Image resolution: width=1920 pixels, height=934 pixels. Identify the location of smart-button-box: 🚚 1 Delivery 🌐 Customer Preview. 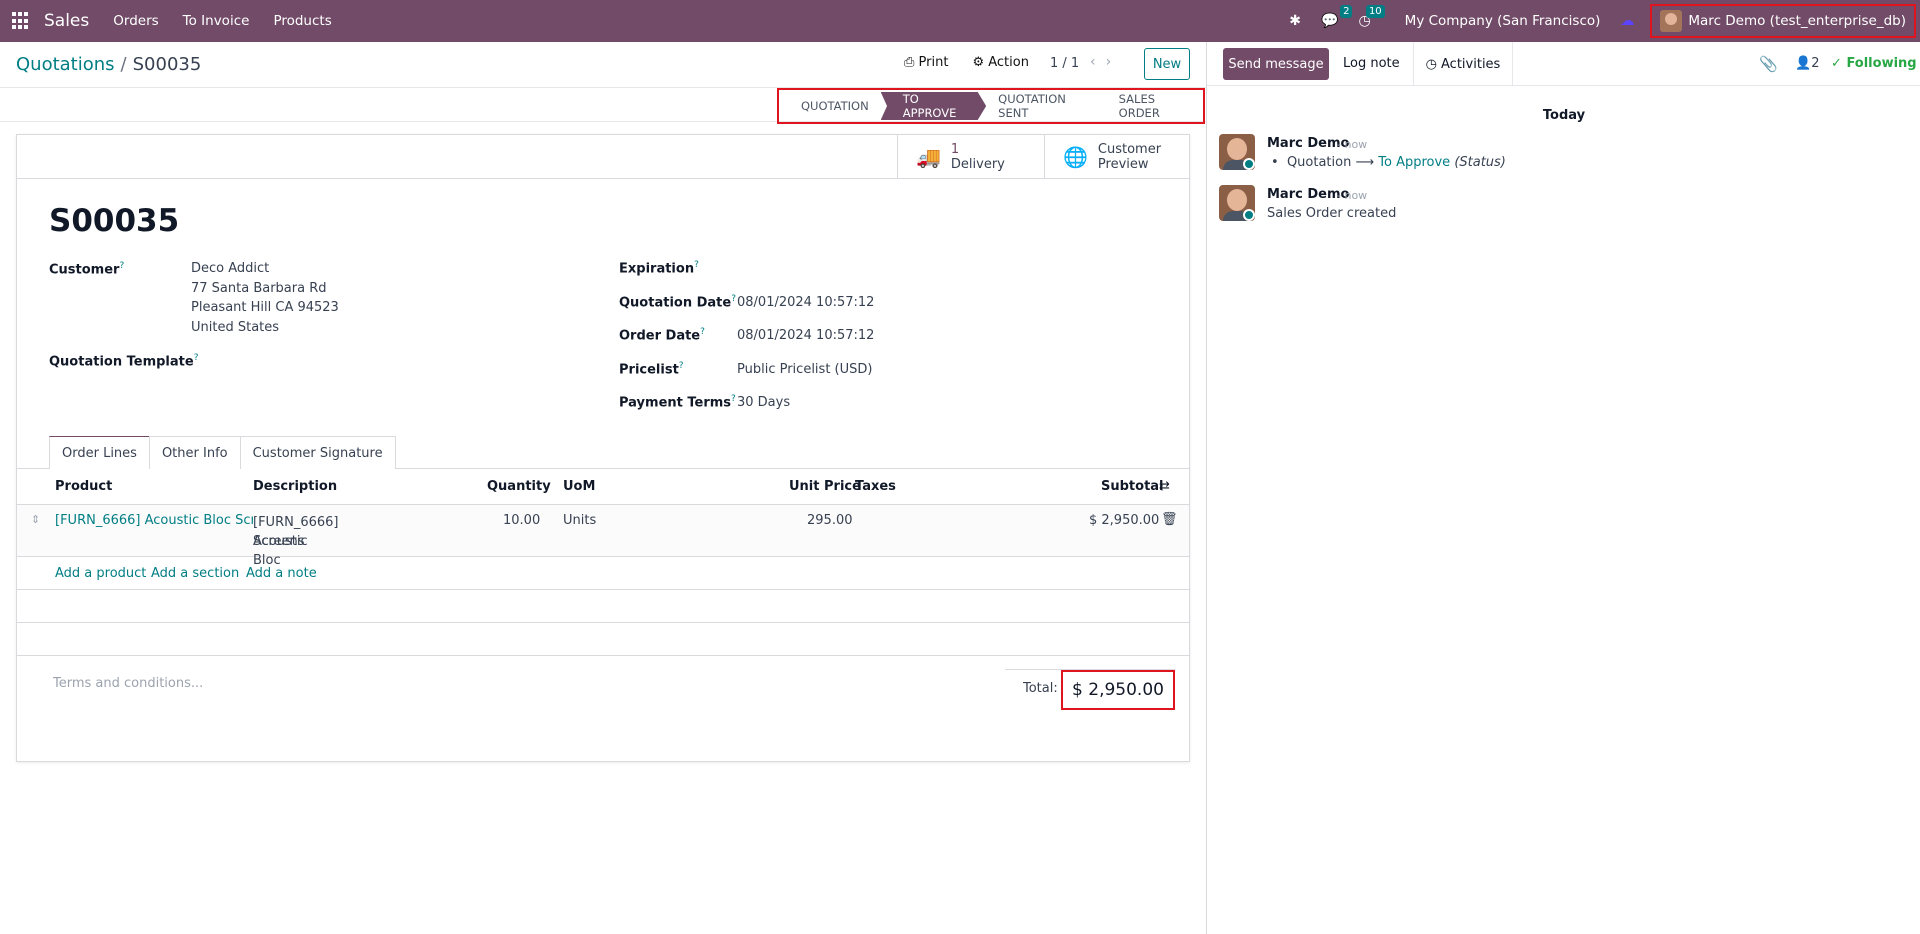
(603, 157).